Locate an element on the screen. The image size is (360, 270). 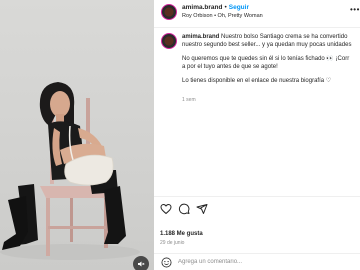
comment-icon is located at coordinates (184, 209).